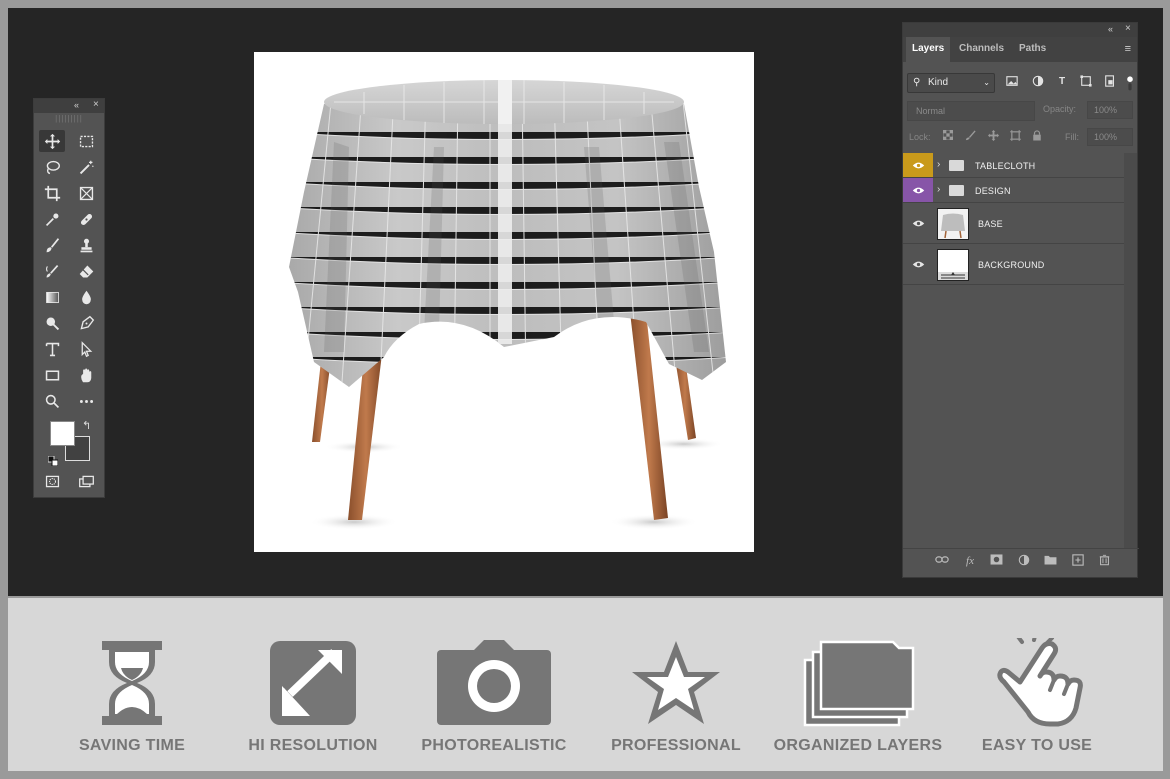 The height and width of the screenshot is (779, 1170). What do you see at coordinates (1078, 561) in the screenshot?
I see `new-layer-icon` at bounding box center [1078, 561].